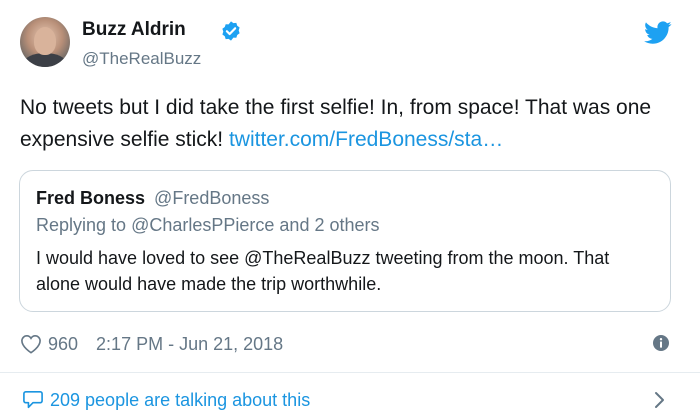 The width and height of the screenshot is (700, 420). Describe the element at coordinates (189, 344) in the screenshot. I see `timestamp: 2:17 PM - Jun 21, 2018` at that location.